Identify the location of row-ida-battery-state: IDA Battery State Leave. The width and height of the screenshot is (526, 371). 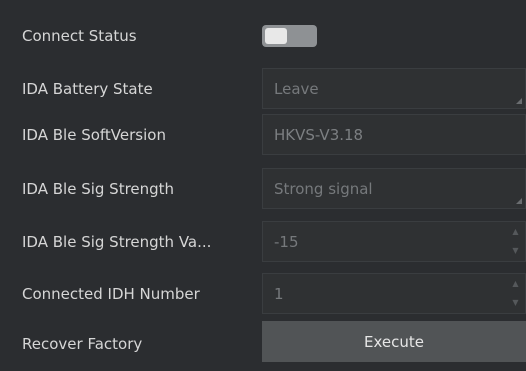
(263, 88).